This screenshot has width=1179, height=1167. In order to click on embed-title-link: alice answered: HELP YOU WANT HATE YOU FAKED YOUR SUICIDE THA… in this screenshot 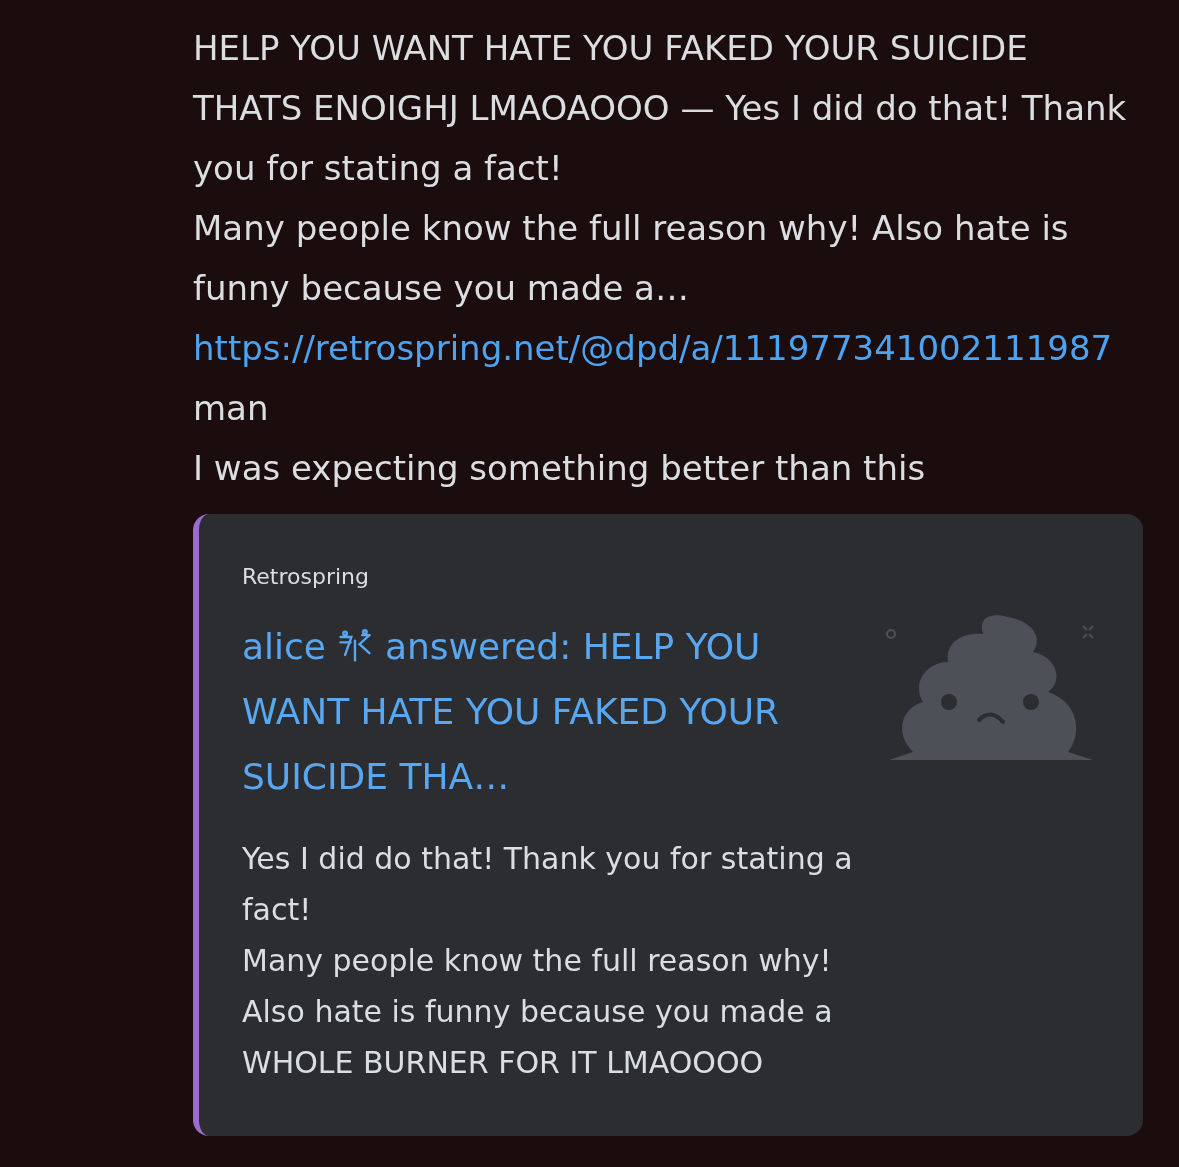, I will do `click(547, 711)`.